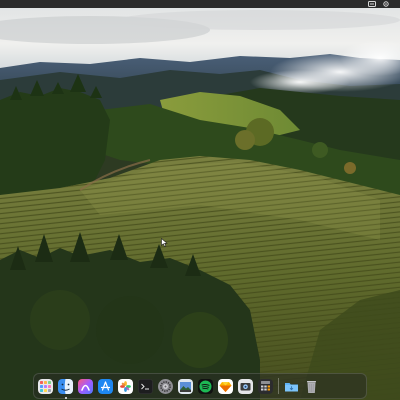 Image resolution: width=400 pixels, height=400 pixels. I want to click on trash-icon, so click(311, 386).